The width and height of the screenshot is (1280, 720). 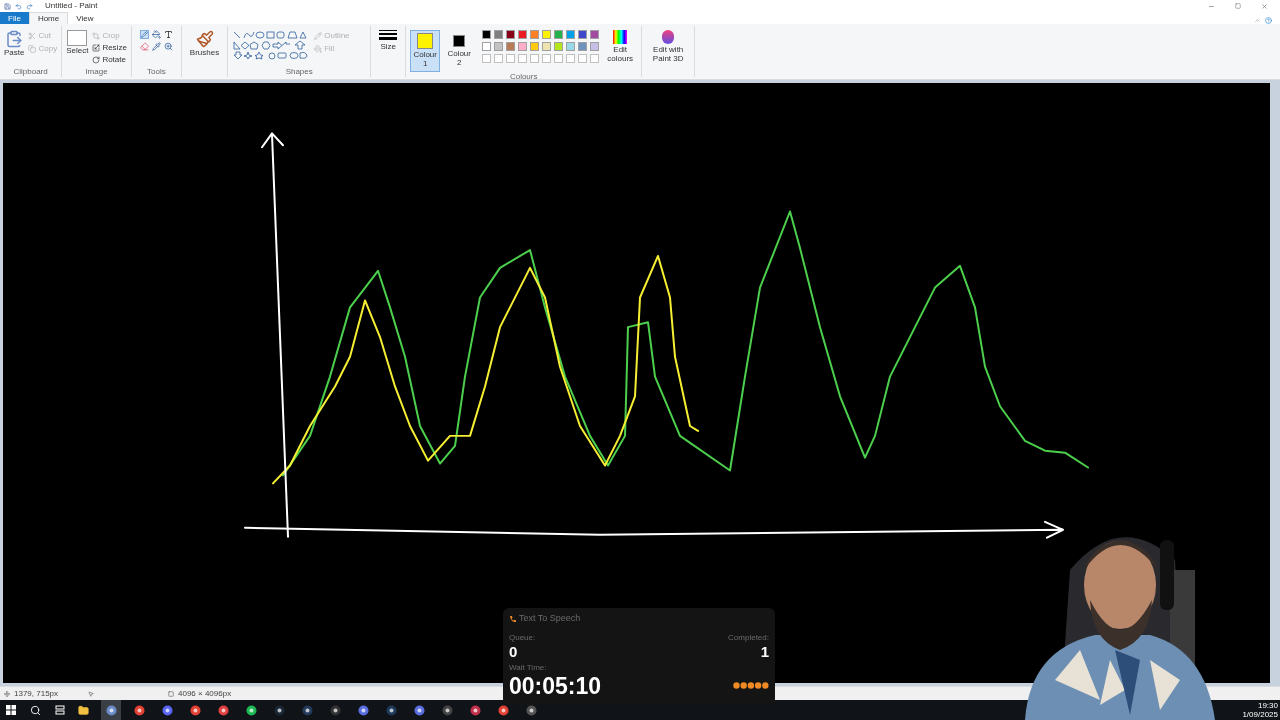 What do you see at coordinates (1260, 714) in the screenshot?
I see `clock-date: 1/09/2025` at bounding box center [1260, 714].